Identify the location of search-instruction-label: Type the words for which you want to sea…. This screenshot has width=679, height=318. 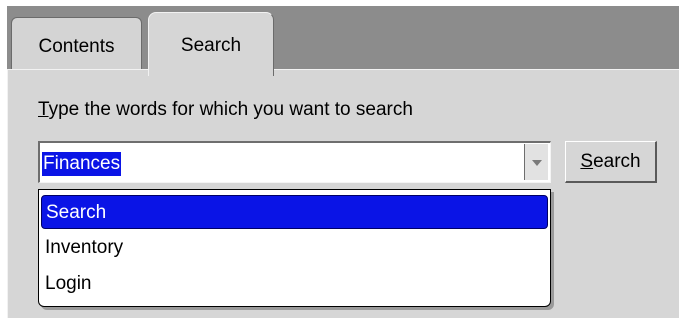
(225, 110).